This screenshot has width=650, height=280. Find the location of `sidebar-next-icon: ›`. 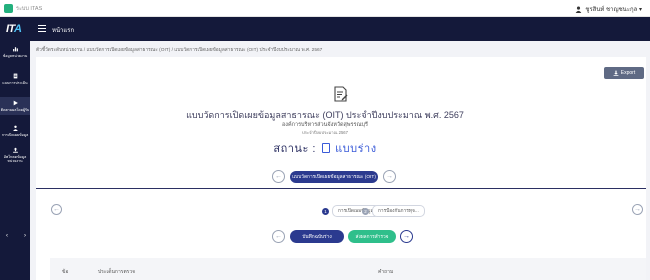

sidebar-next-icon: › is located at coordinates (25, 236).